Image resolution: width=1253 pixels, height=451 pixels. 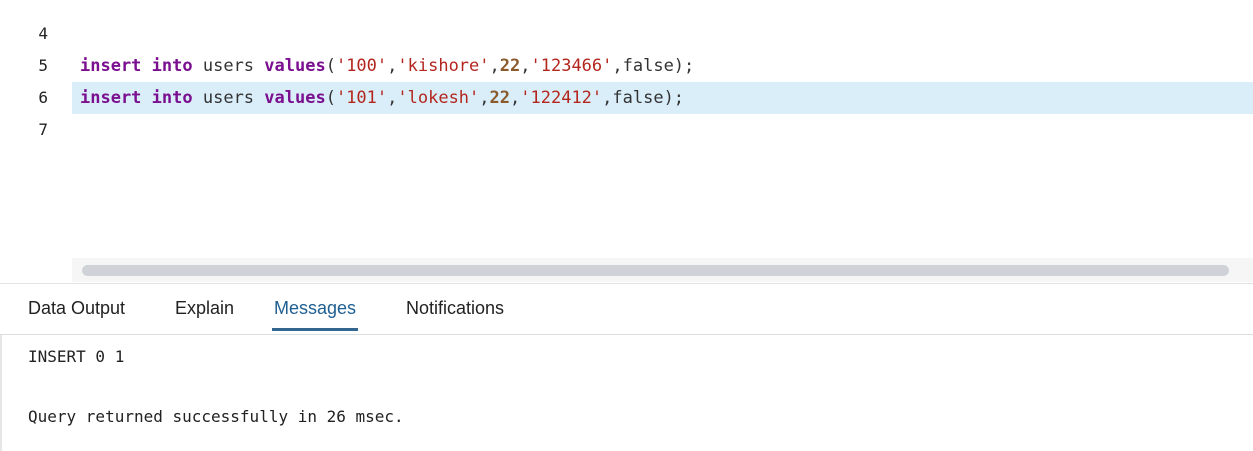 What do you see at coordinates (43, 33) in the screenshot?
I see `line-number: 4` at bounding box center [43, 33].